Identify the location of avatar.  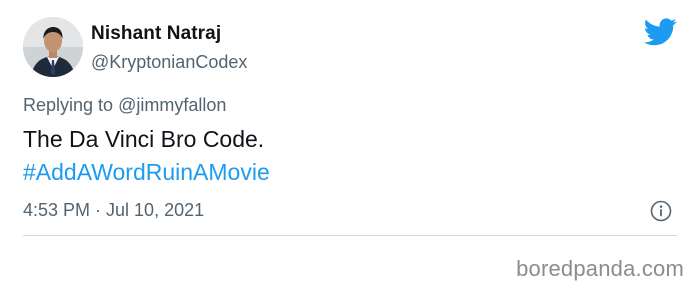
(53, 47).